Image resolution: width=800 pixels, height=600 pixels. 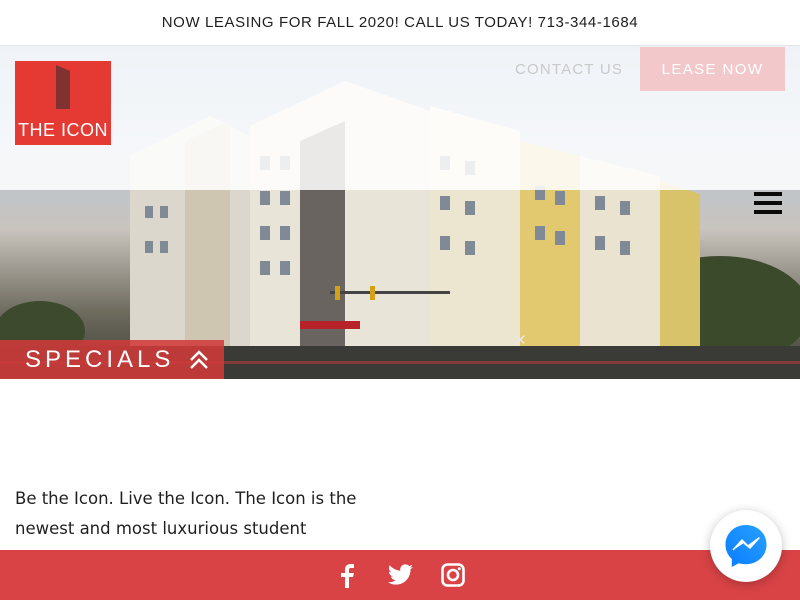 What do you see at coordinates (453, 575) in the screenshot?
I see `instagram-icon` at bounding box center [453, 575].